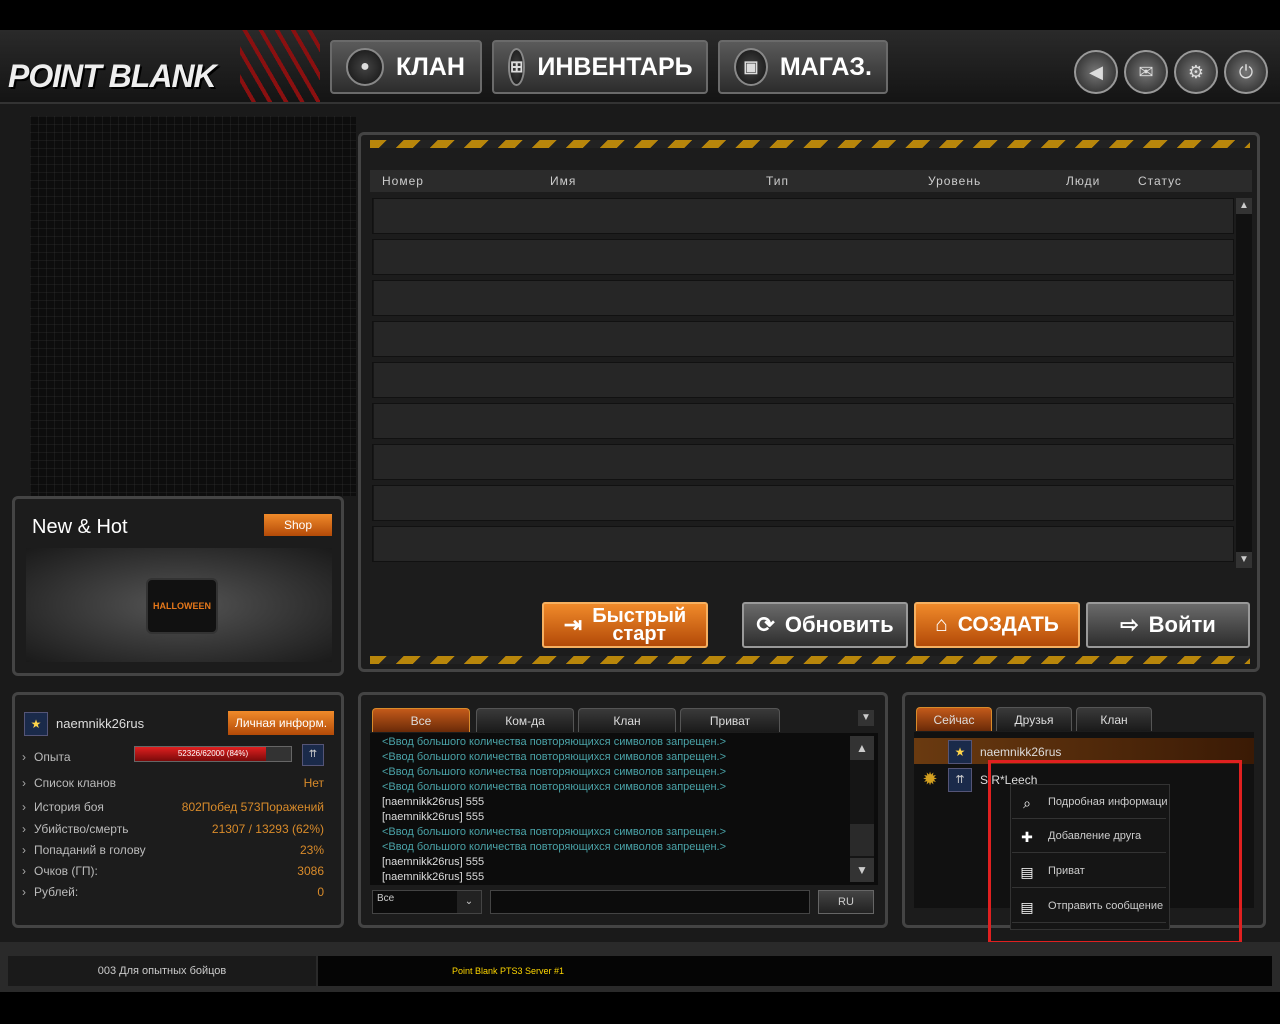 This screenshot has width=1280, height=1024. I want to click on settings-button: ⚙, so click(1196, 72).